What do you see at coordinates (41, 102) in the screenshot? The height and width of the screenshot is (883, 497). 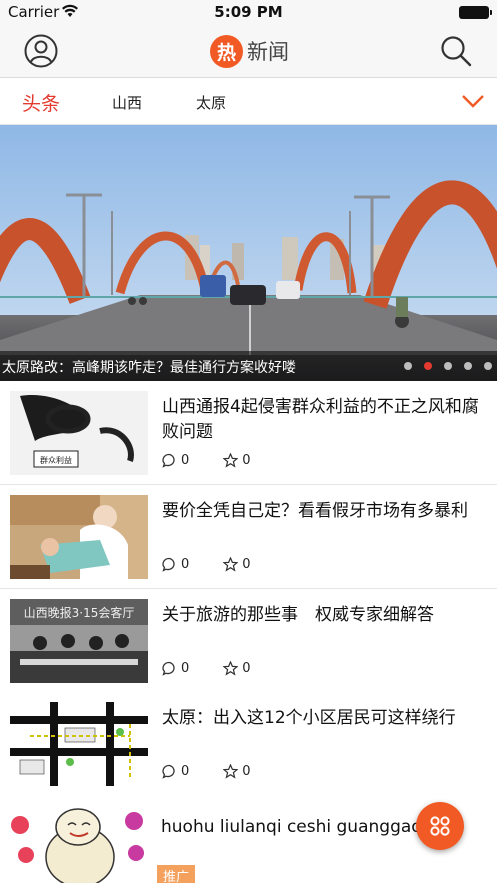 I see `tab-headlines: 头条` at bounding box center [41, 102].